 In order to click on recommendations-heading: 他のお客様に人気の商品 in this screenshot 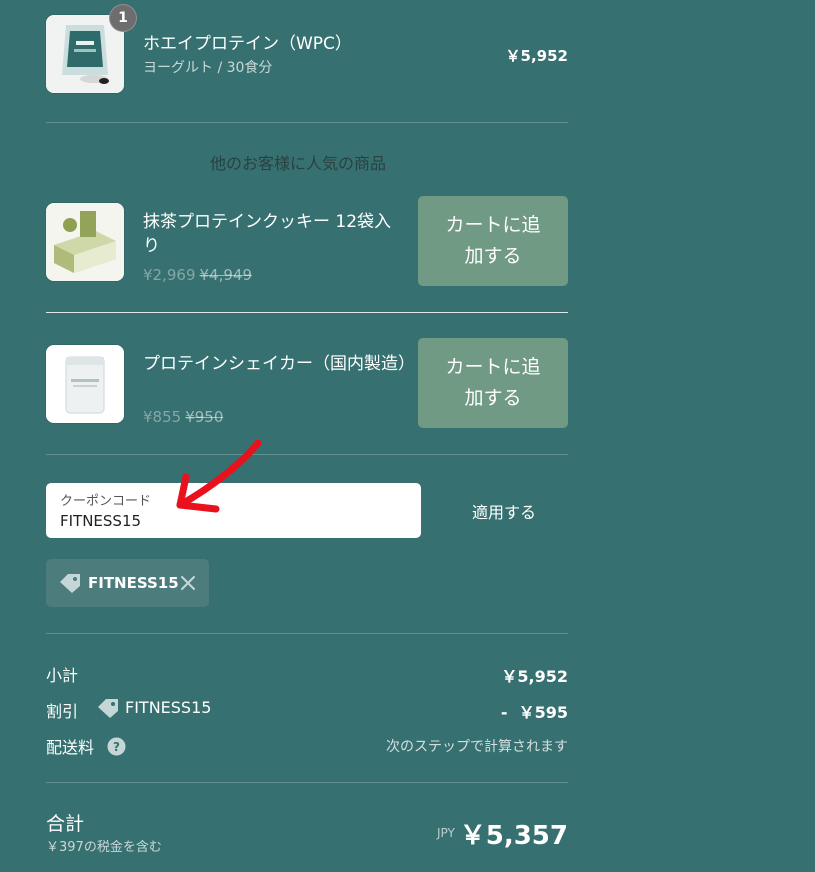, I will do `click(298, 163)`.